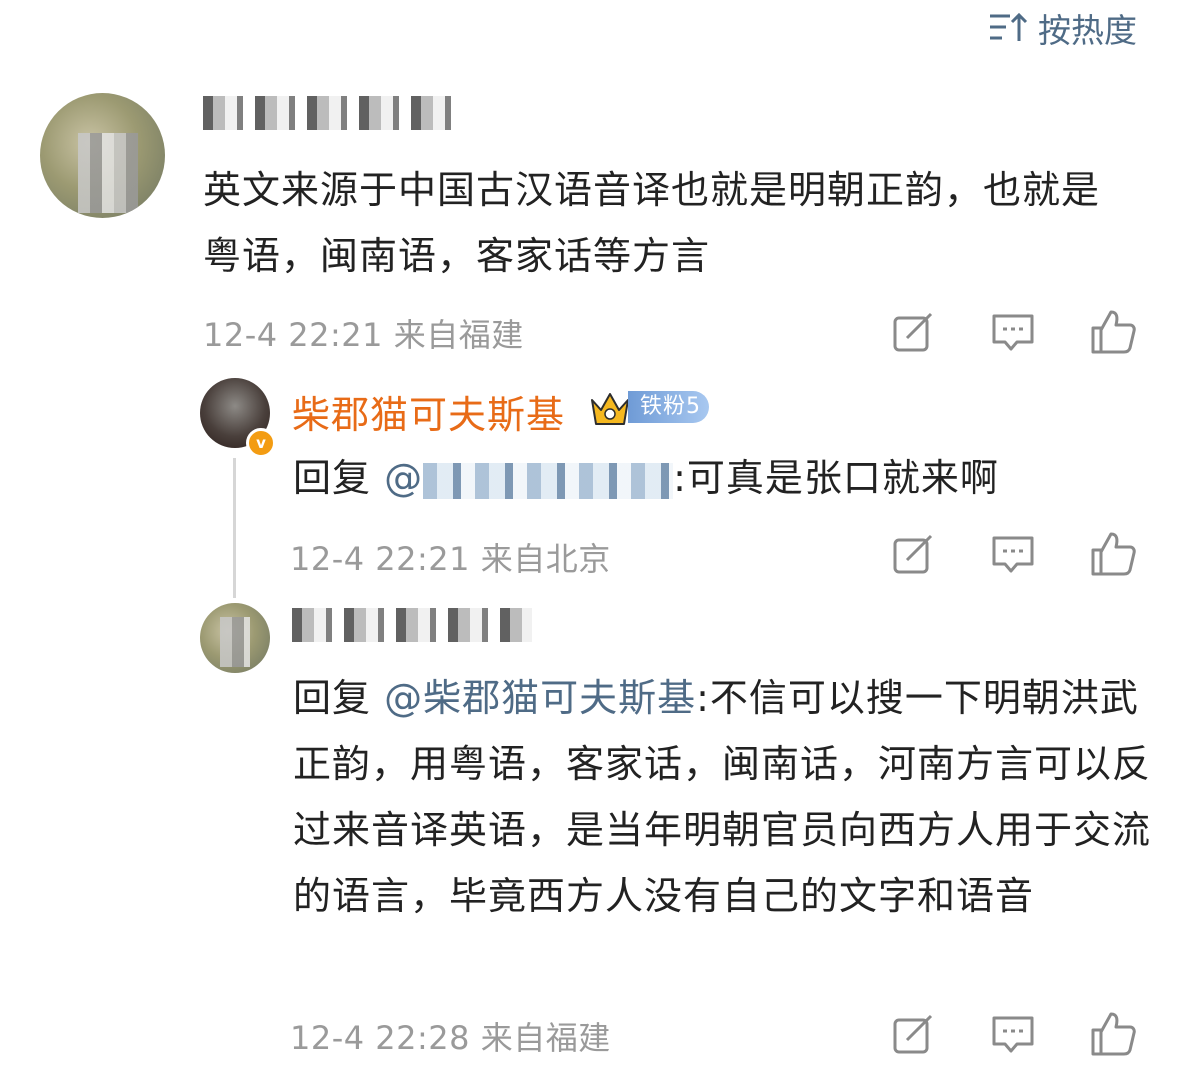 This screenshot has width=1179, height=1080. I want to click on comment-time: 12-4 22:21, so click(293, 335).